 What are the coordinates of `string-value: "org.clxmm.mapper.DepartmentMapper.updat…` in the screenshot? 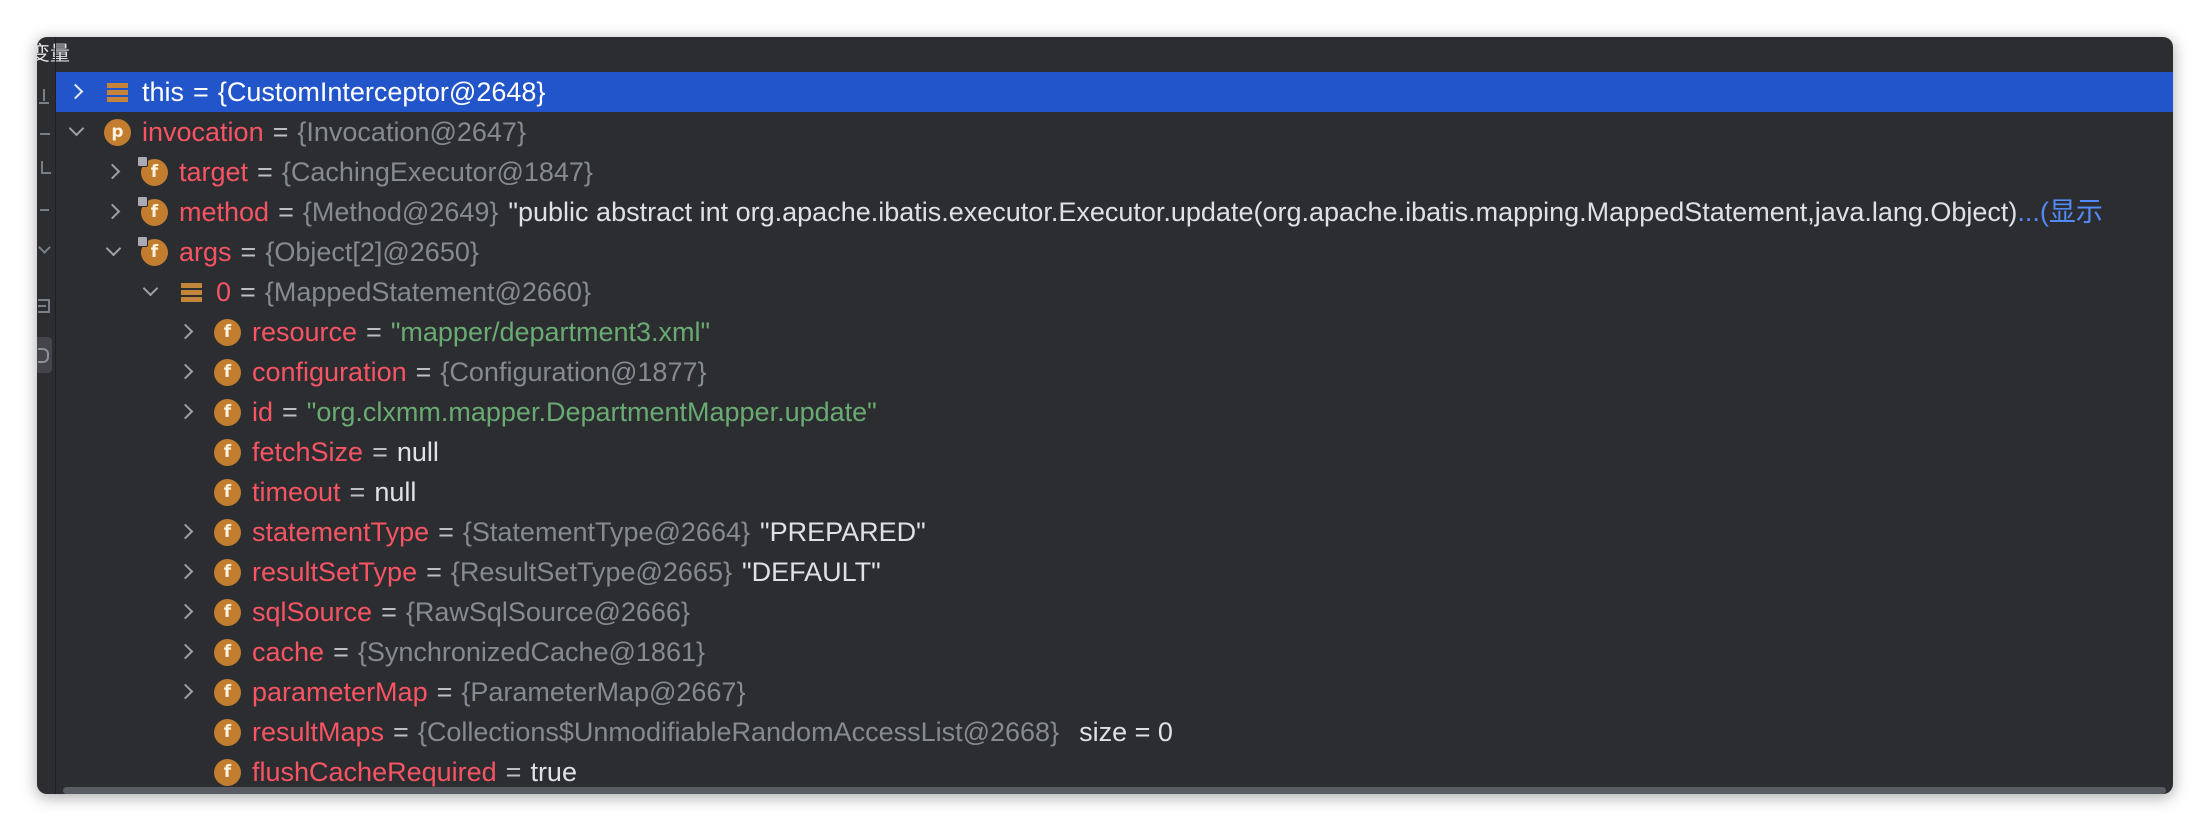 It's located at (591, 412).